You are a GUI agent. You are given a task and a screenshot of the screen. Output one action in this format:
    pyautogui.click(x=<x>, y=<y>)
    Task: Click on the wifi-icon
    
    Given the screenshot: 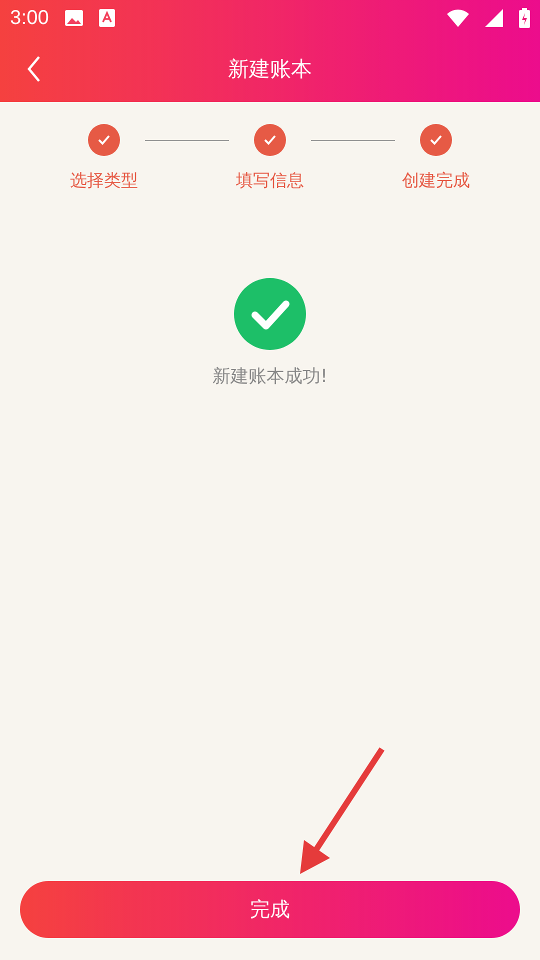 What is the action you would take?
    pyautogui.click(x=458, y=18)
    